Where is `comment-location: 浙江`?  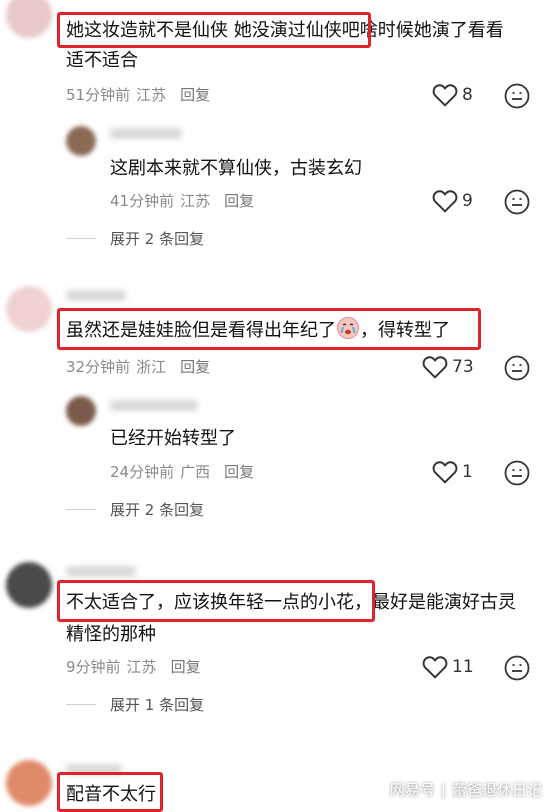
comment-location: 浙江 is located at coordinates (151, 367).